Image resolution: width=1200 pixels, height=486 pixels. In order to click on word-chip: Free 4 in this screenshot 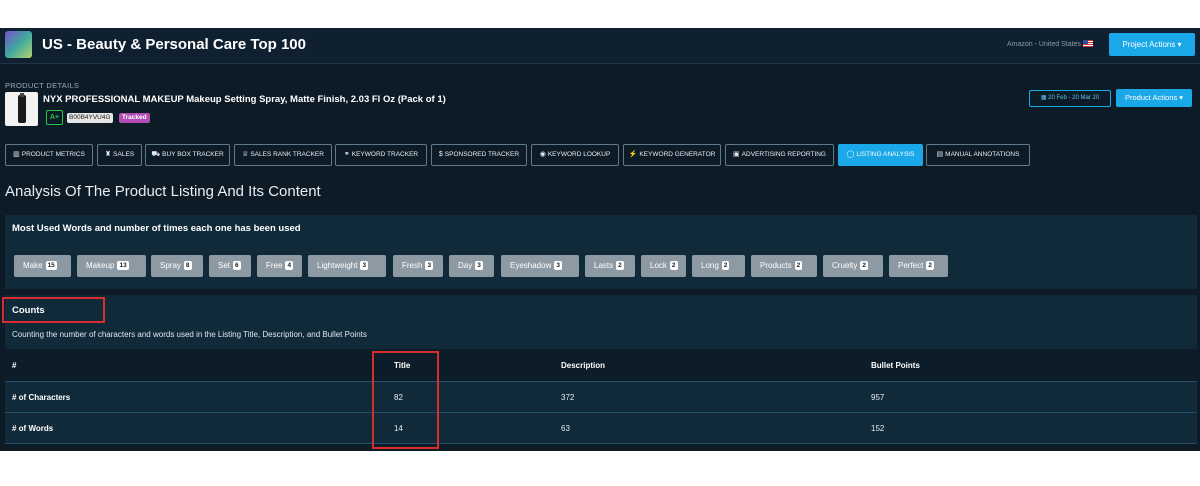, I will do `click(279, 266)`.